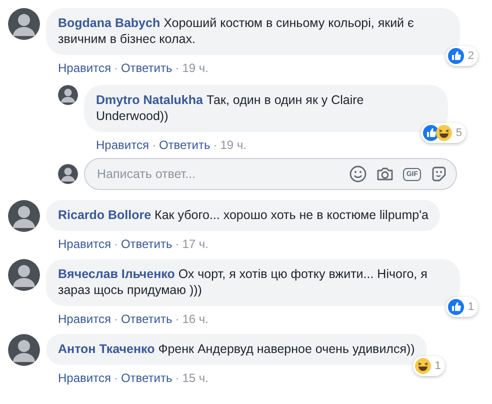 The image size is (492, 404). What do you see at coordinates (253, 282) in the screenshot?
I see `comment-bubble: Вячеслав Ільченко Ох чорт, я хотів цю фотку вжити... Нічого, я зараз щось придумаю )))` at bounding box center [253, 282].